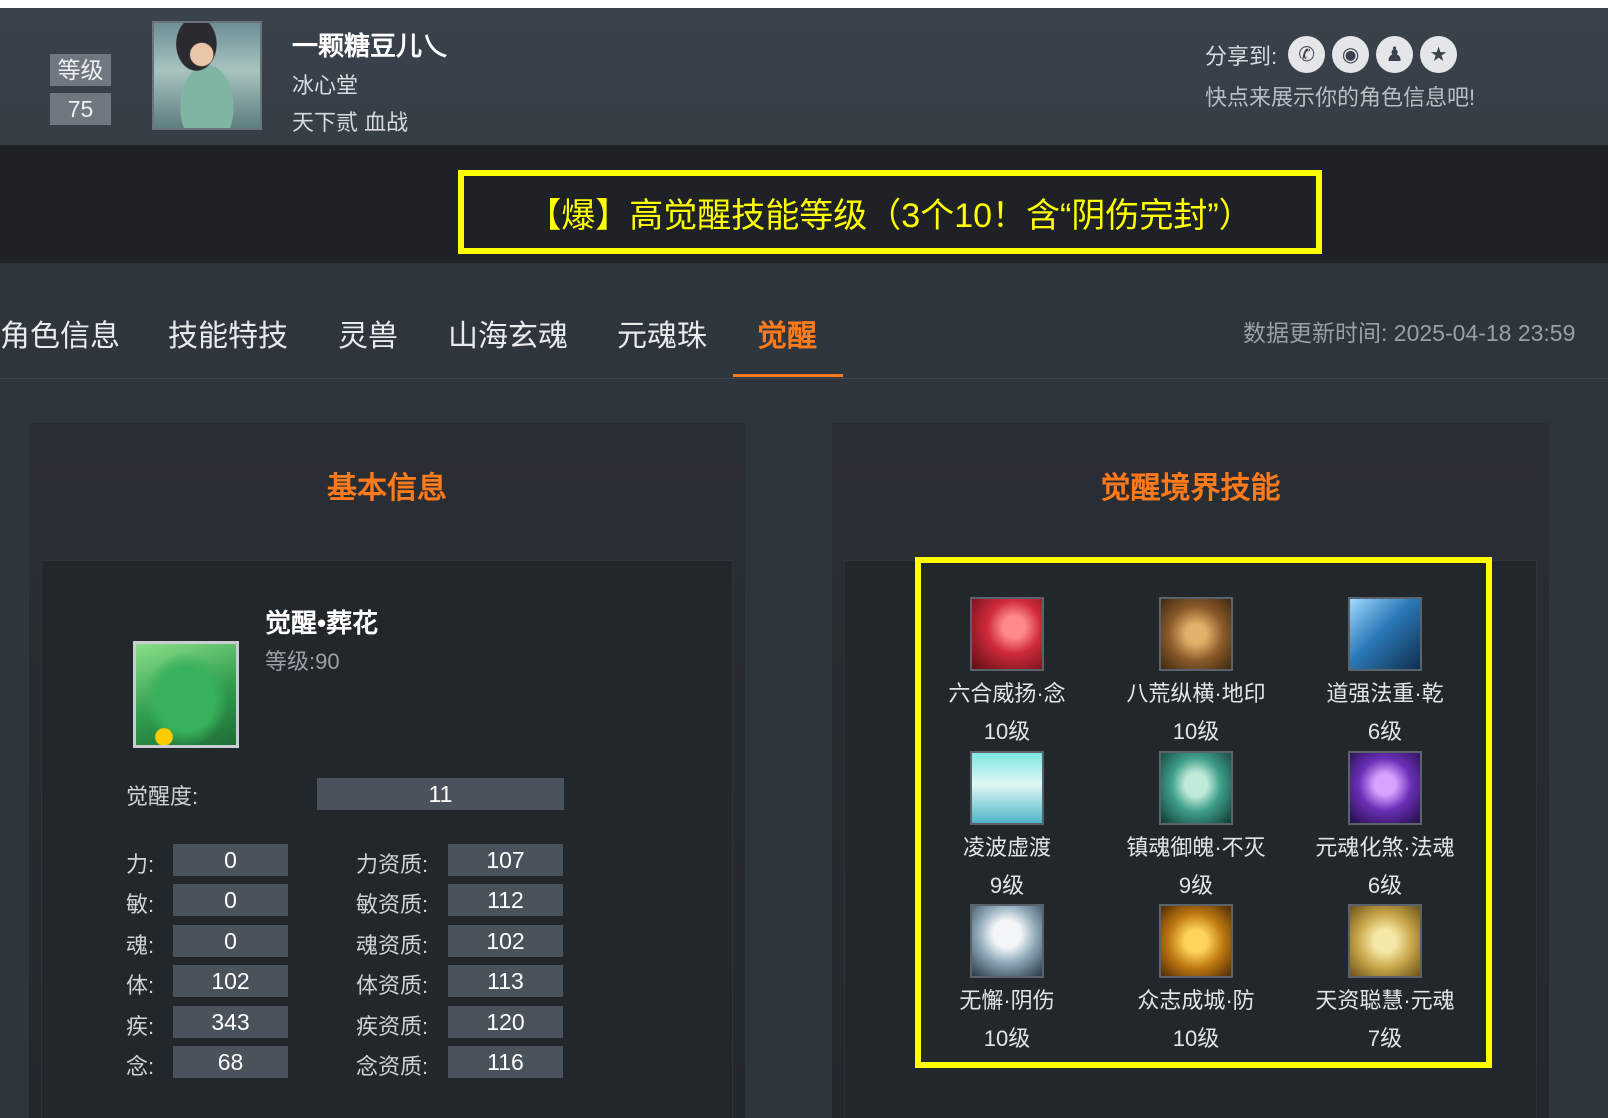 This screenshot has height=1118, width=1608. I want to click on skill-item: 天资聪慧·元魂 7级, so click(1385, 978).